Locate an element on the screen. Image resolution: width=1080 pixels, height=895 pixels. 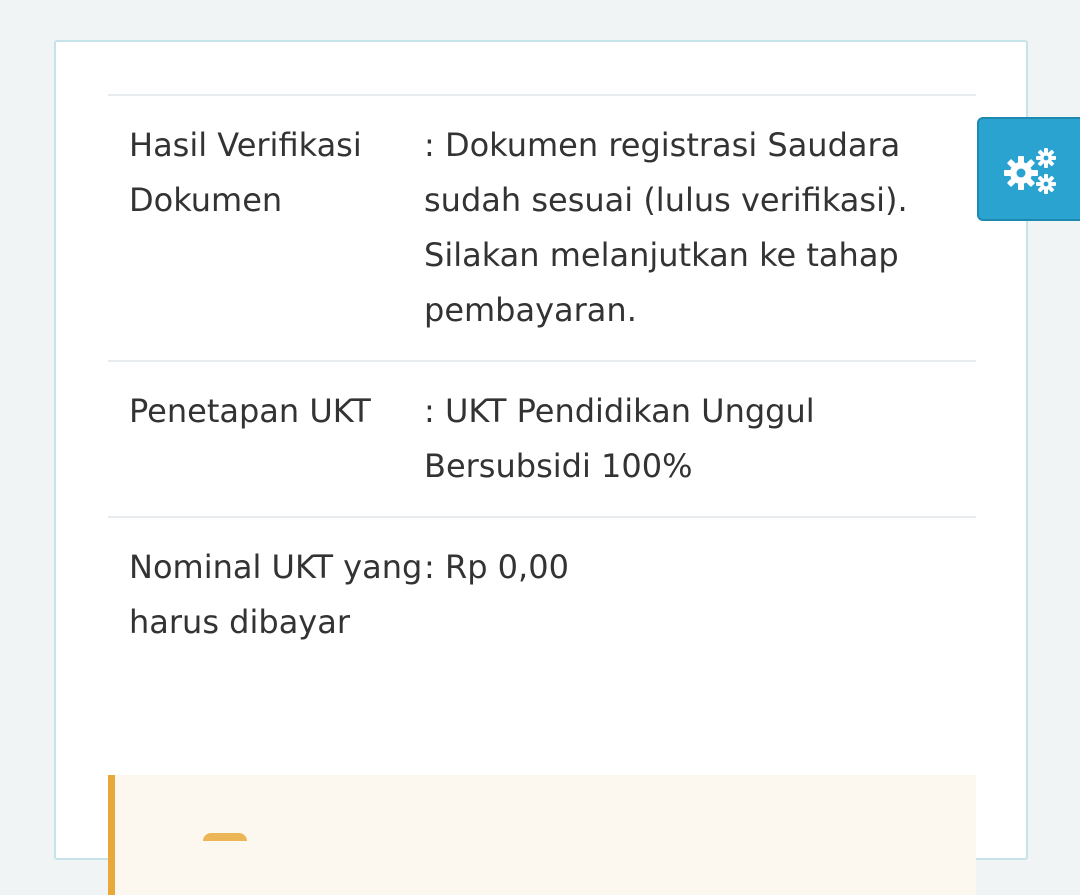
row-label: Hasil Verifikasi Dokumen is located at coordinates (266, 227).